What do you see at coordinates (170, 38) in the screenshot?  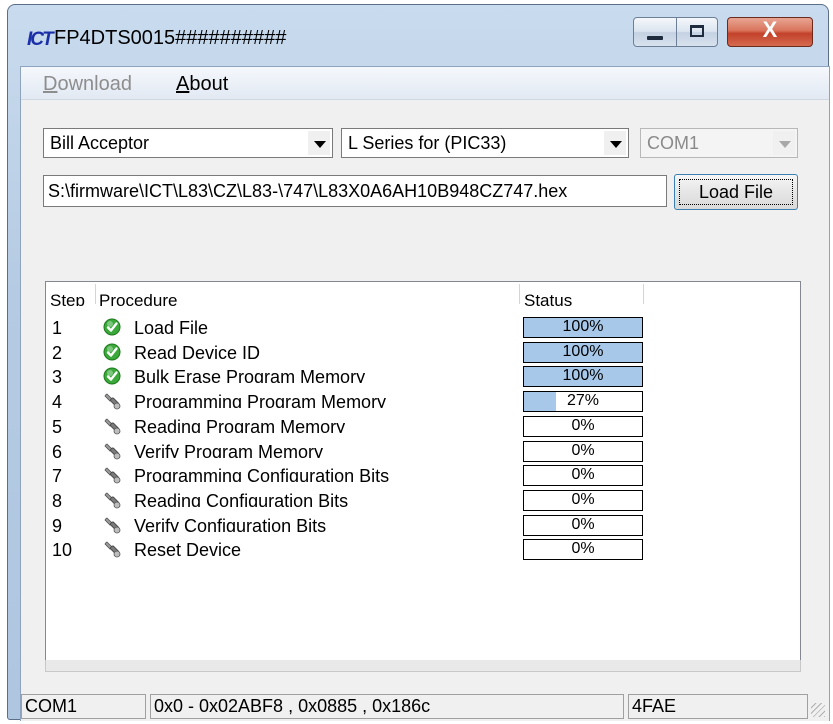 I see `window-title: FP4DTS0015##########` at bounding box center [170, 38].